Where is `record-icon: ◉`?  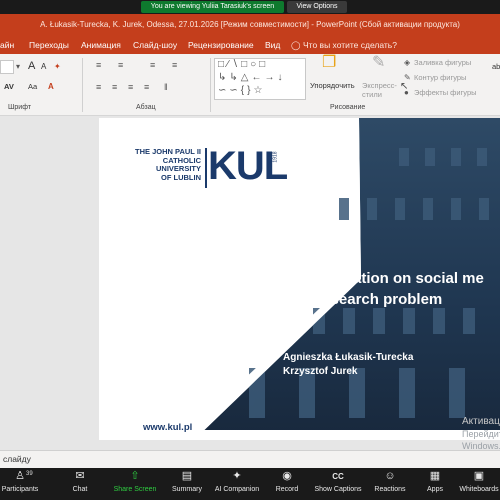 record-icon: ◉ is located at coordinates (287, 476).